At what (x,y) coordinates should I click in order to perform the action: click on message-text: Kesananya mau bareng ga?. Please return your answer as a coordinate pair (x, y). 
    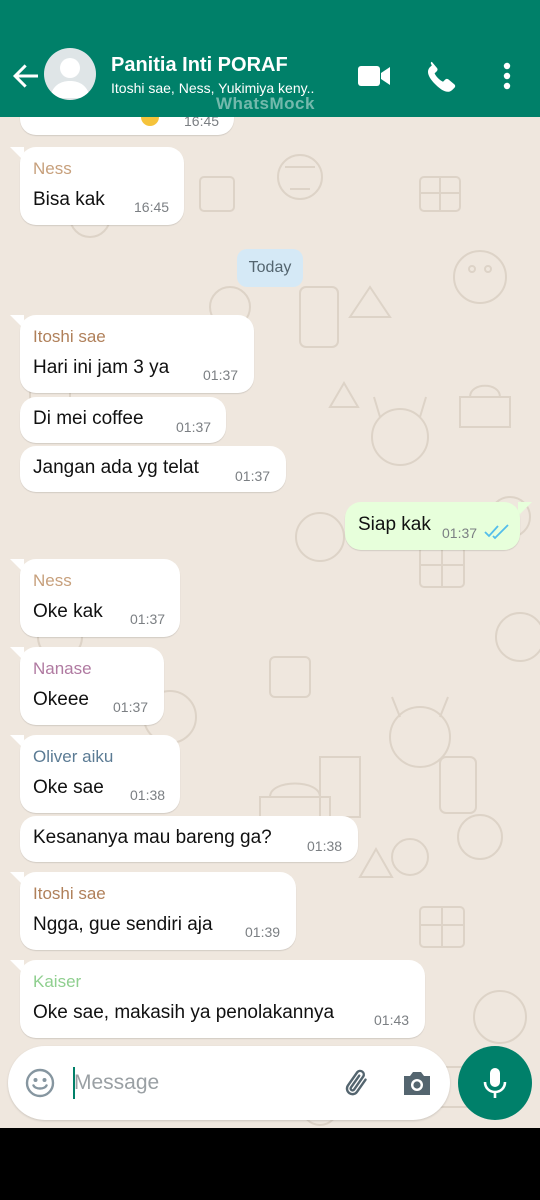
    Looking at the image, I should click on (152, 837).